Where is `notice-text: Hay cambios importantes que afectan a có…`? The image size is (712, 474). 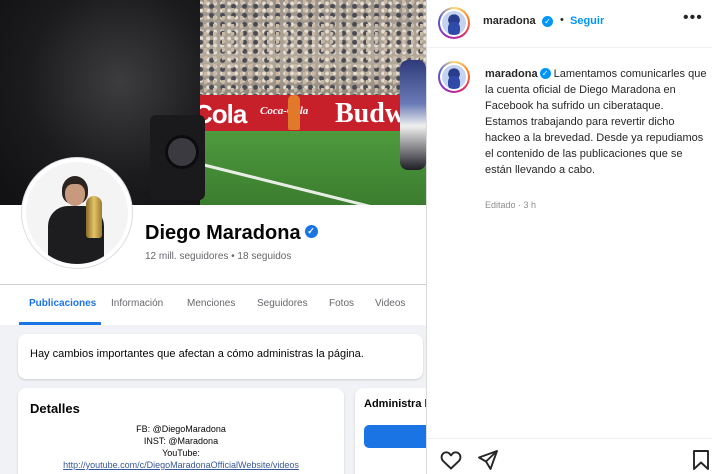
notice-text: Hay cambios importantes que afectan a có… is located at coordinates (197, 354).